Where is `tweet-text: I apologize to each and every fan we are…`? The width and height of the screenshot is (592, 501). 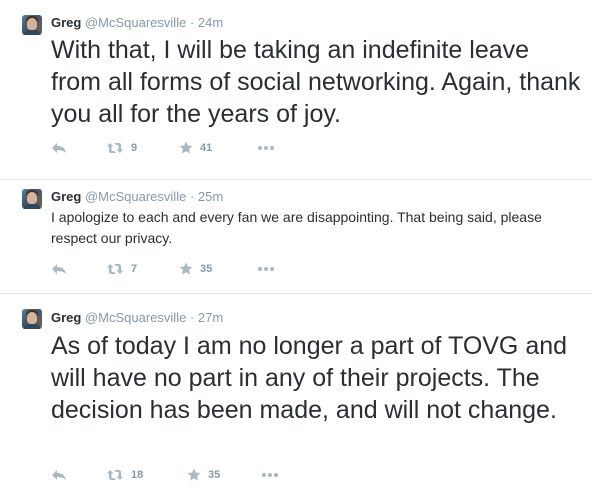
tweet-text: I apologize to each and every fan we are… is located at coordinates (296, 227).